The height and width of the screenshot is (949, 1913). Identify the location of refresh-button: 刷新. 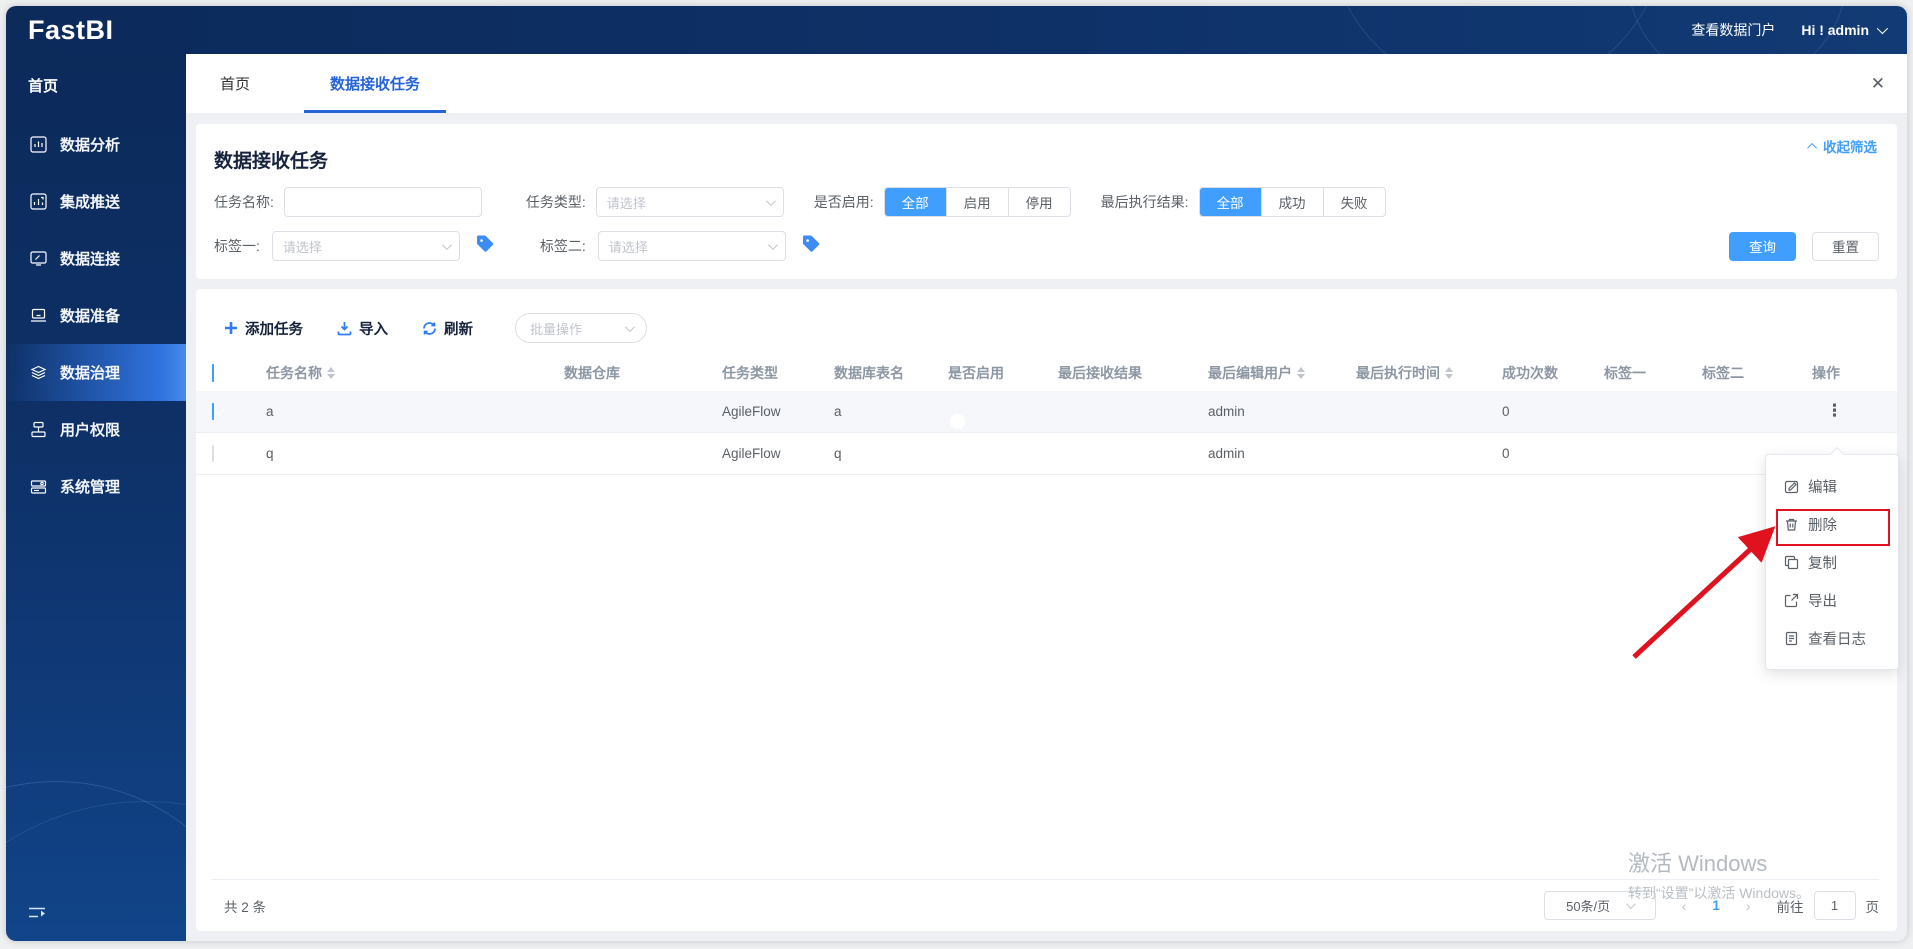
(447, 328).